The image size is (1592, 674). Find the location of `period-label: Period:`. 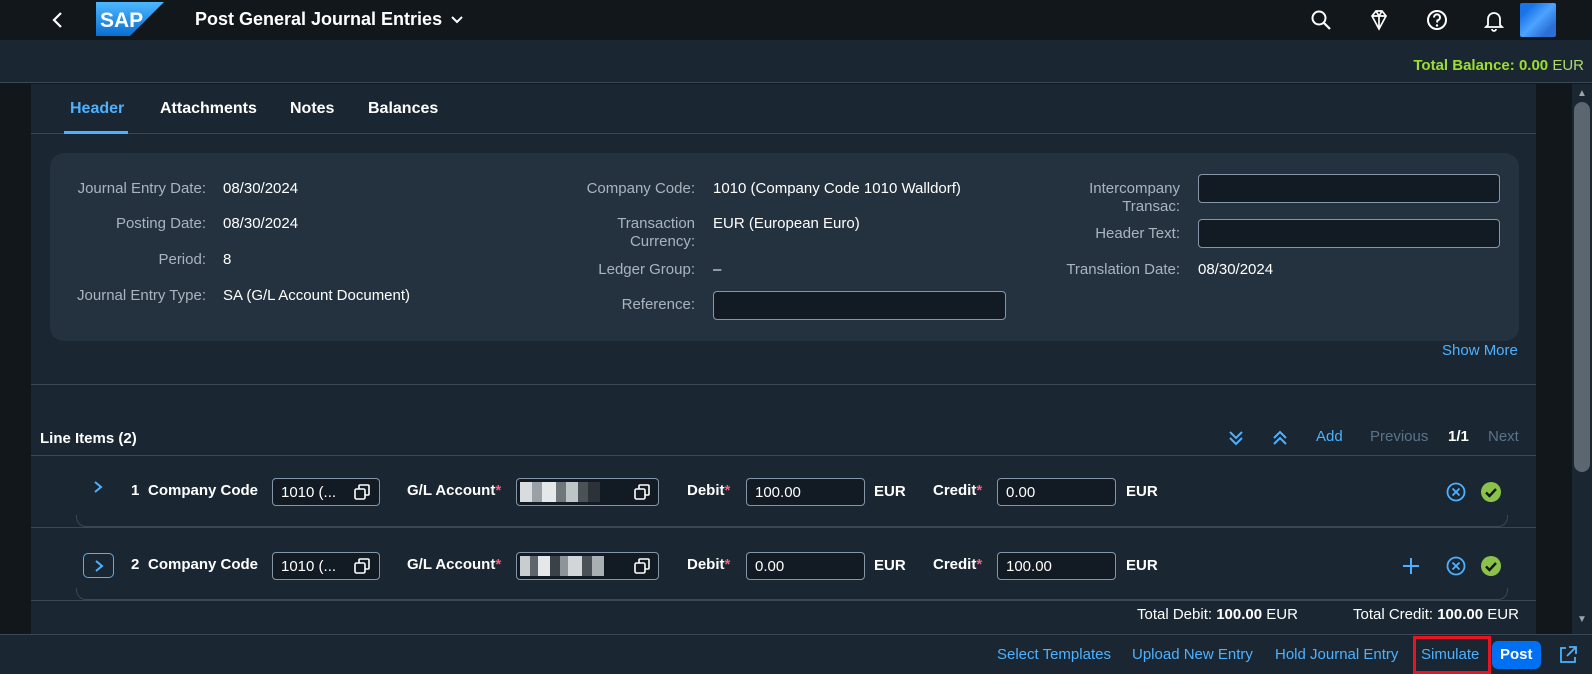

period-label: Period: is located at coordinates (182, 259).